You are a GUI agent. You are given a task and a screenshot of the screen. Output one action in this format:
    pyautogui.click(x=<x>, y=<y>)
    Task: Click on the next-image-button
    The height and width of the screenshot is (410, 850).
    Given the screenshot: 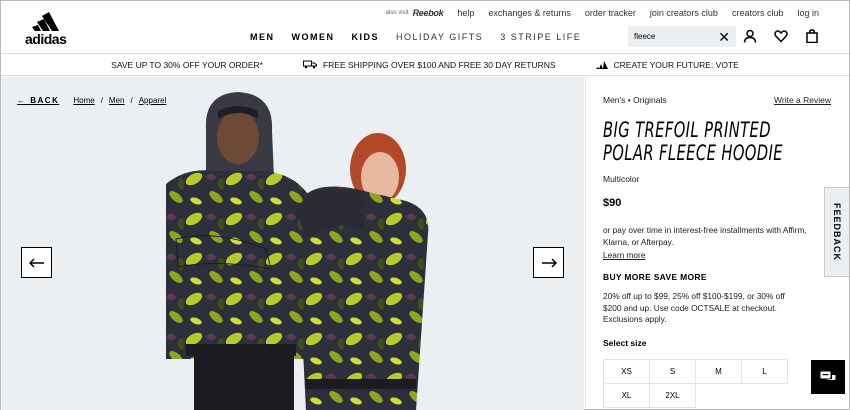 What is the action you would take?
    pyautogui.click(x=548, y=262)
    